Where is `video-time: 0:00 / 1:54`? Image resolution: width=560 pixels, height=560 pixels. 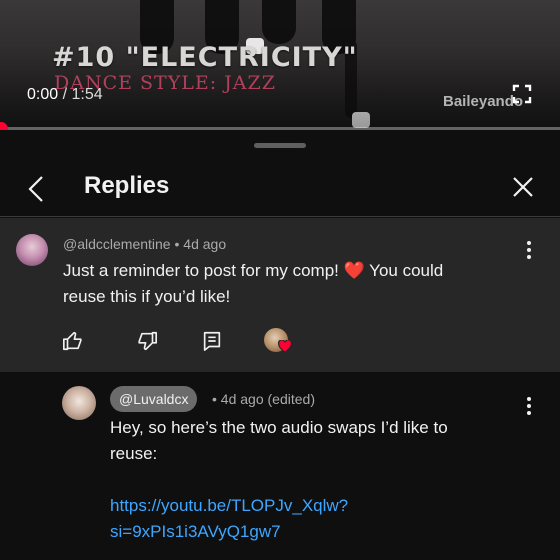 video-time: 0:00 / 1:54 is located at coordinates (65, 95).